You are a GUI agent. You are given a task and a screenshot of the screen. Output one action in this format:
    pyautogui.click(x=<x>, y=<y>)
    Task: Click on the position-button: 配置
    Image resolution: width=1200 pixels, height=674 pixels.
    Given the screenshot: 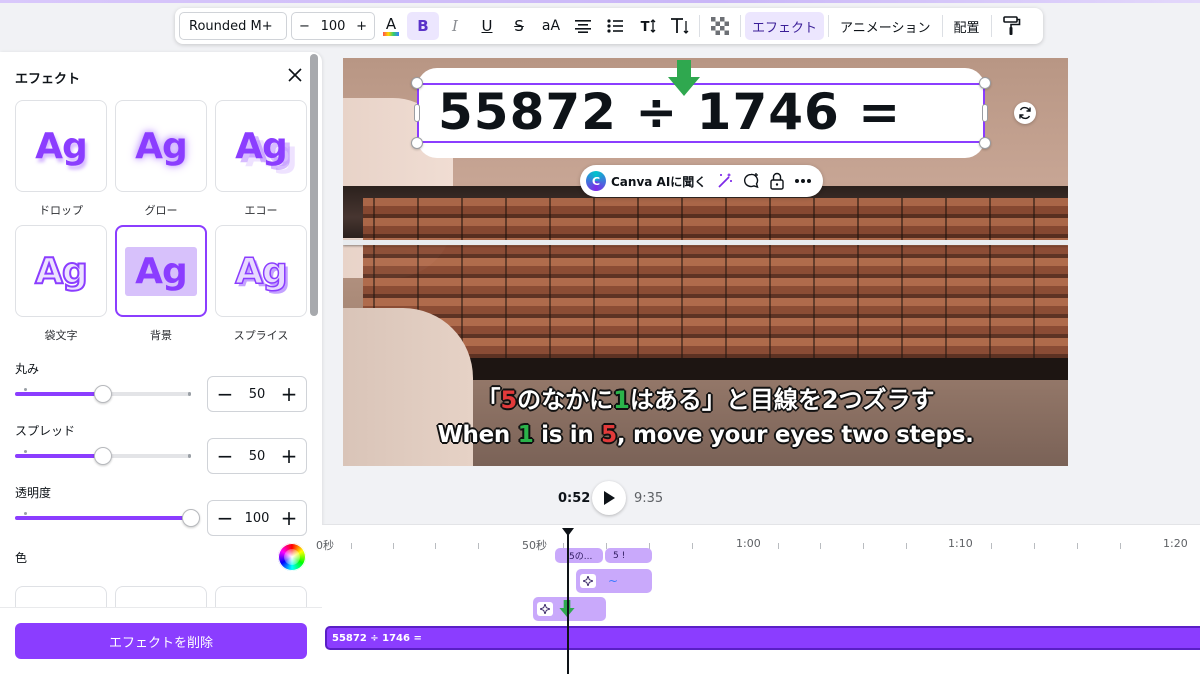 What is the action you would take?
    pyautogui.click(x=967, y=26)
    